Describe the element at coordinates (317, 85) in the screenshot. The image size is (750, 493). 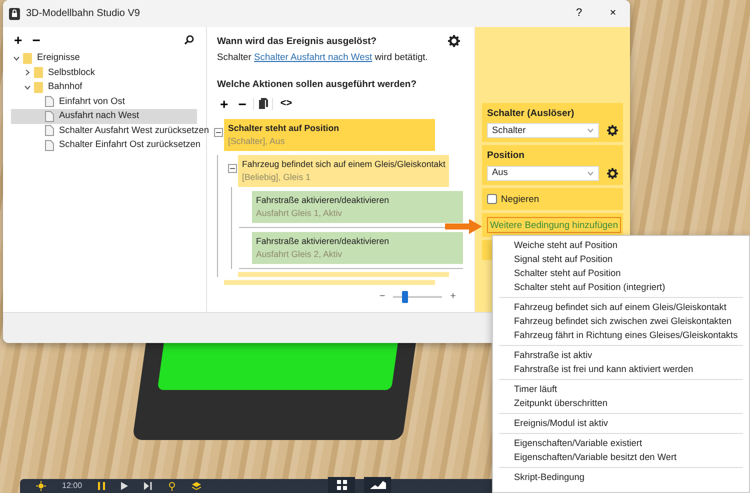
I see `section-heading: Welche Aktionen sollen ausgeführt werden?` at that location.